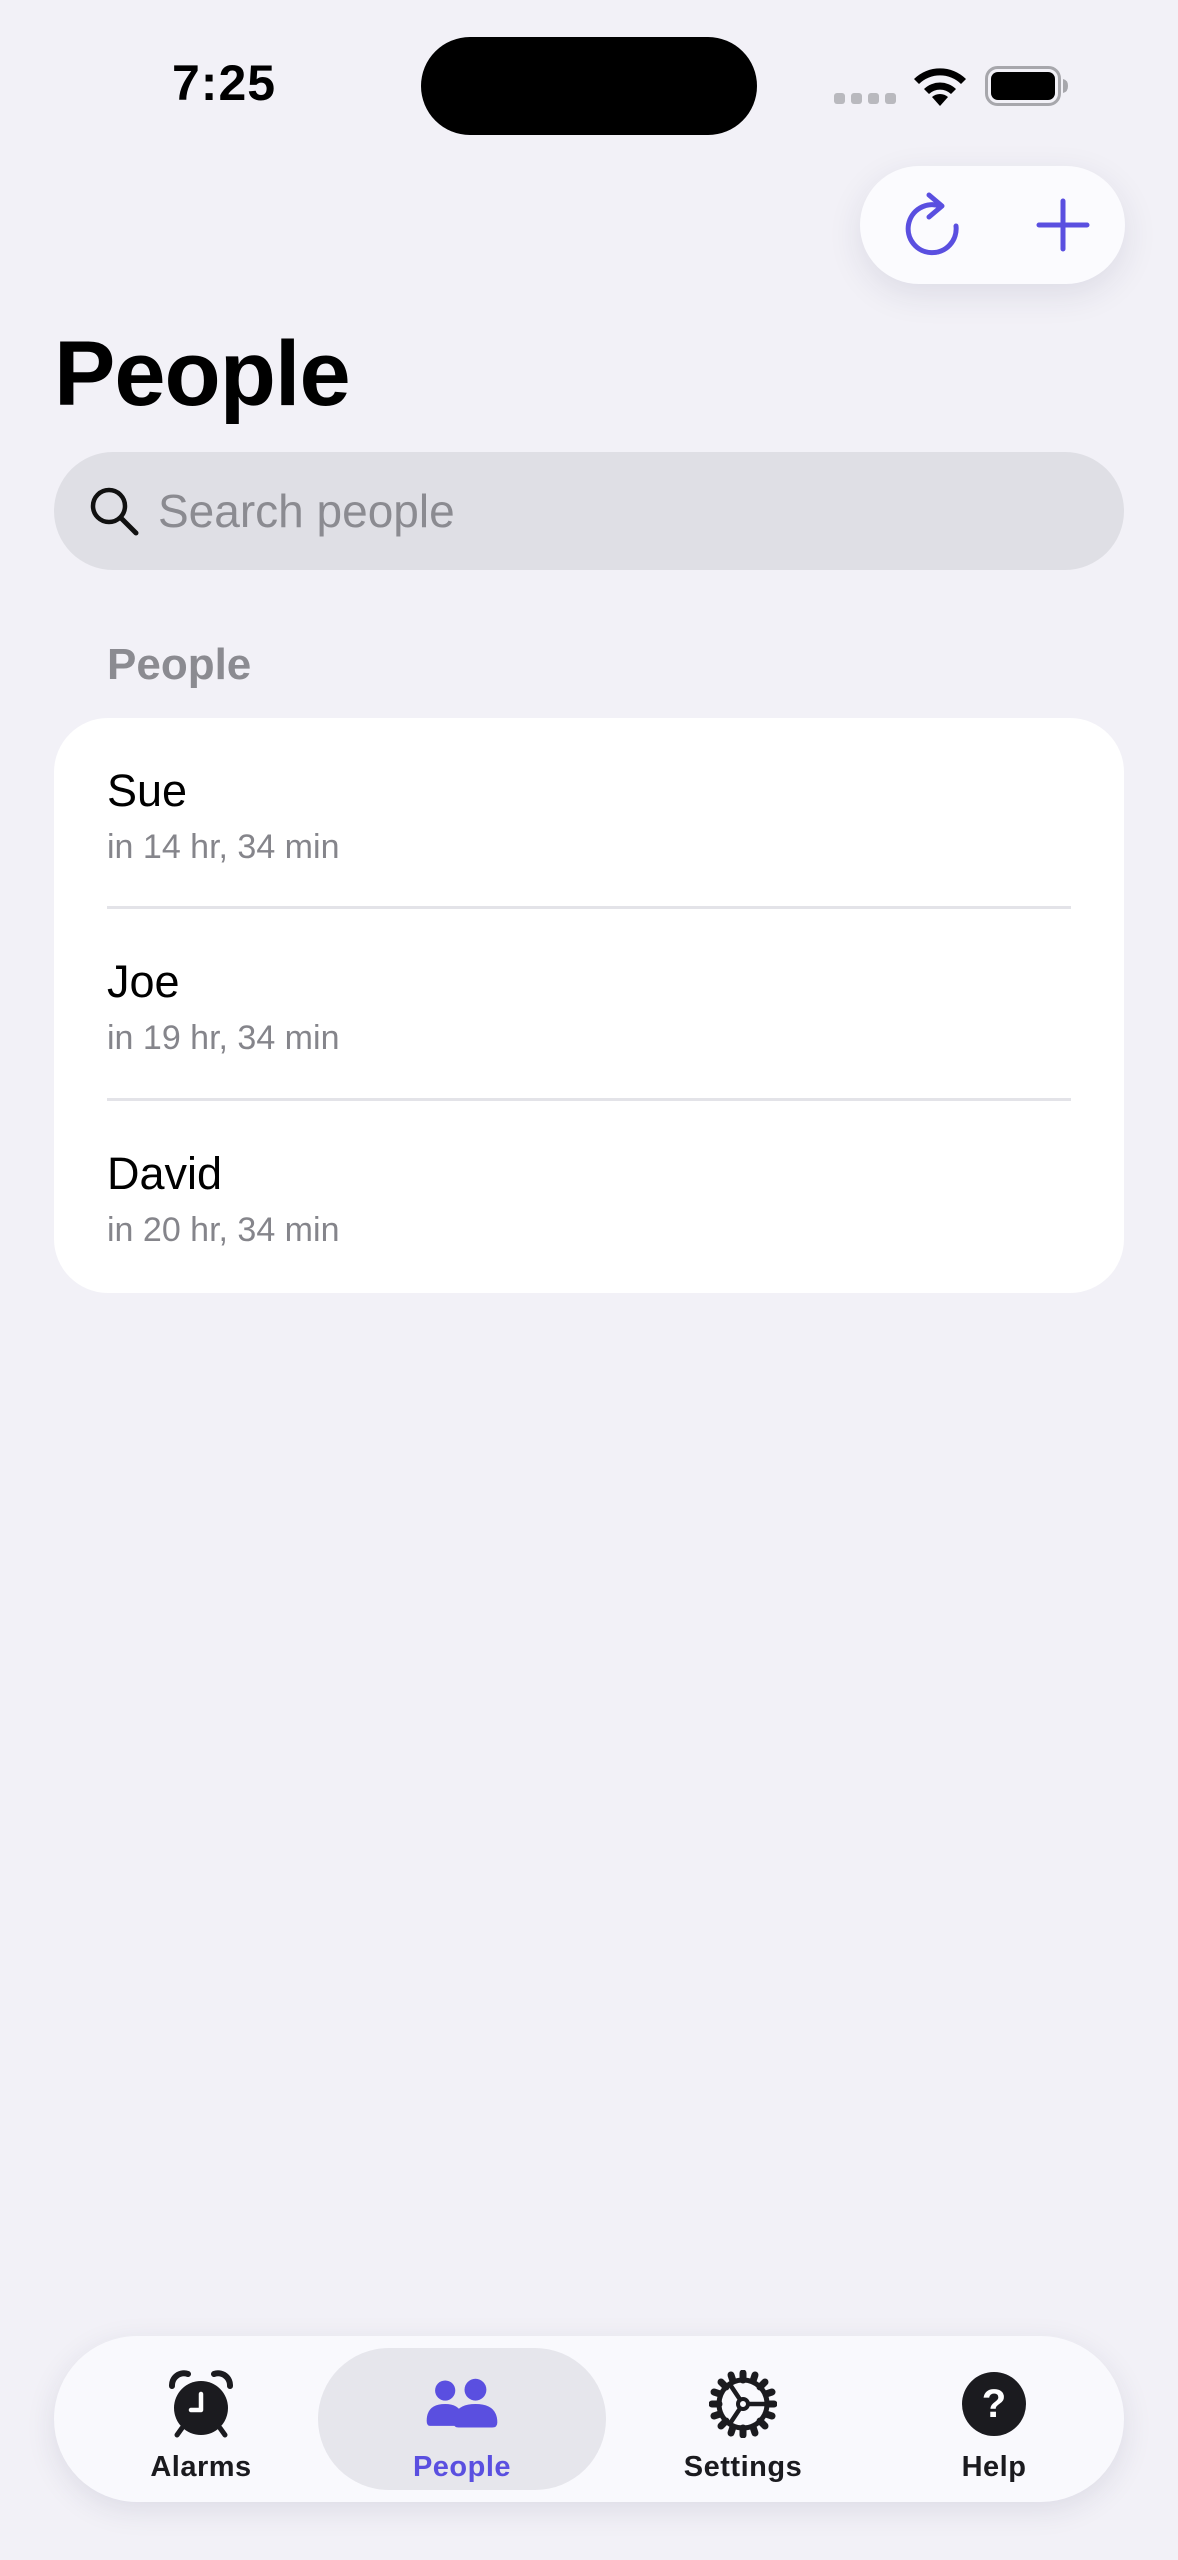 This screenshot has height=2560, width=1178. Describe the element at coordinates (179, 664) in the screenshot. I see `section-header: People` at that location.